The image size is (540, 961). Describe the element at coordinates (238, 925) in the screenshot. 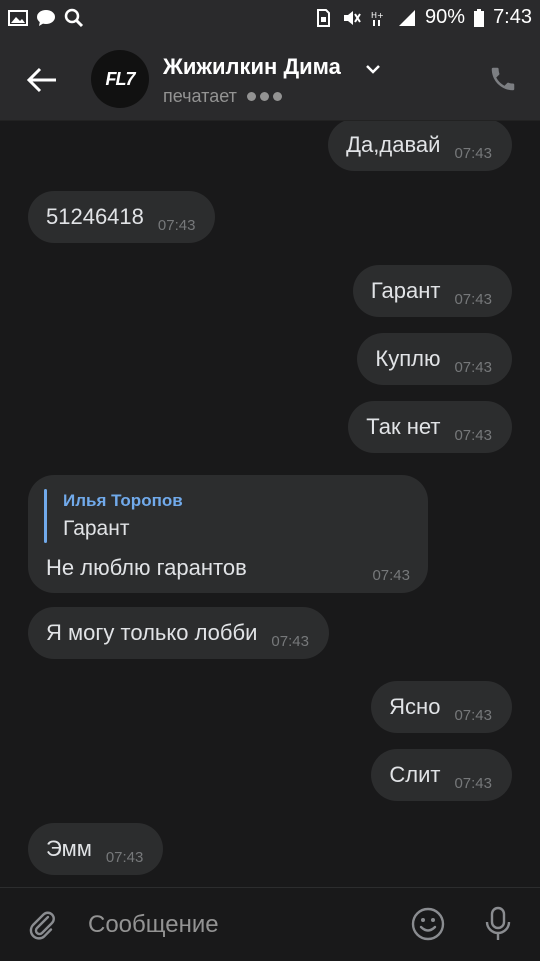

I see `message-input` at that location.